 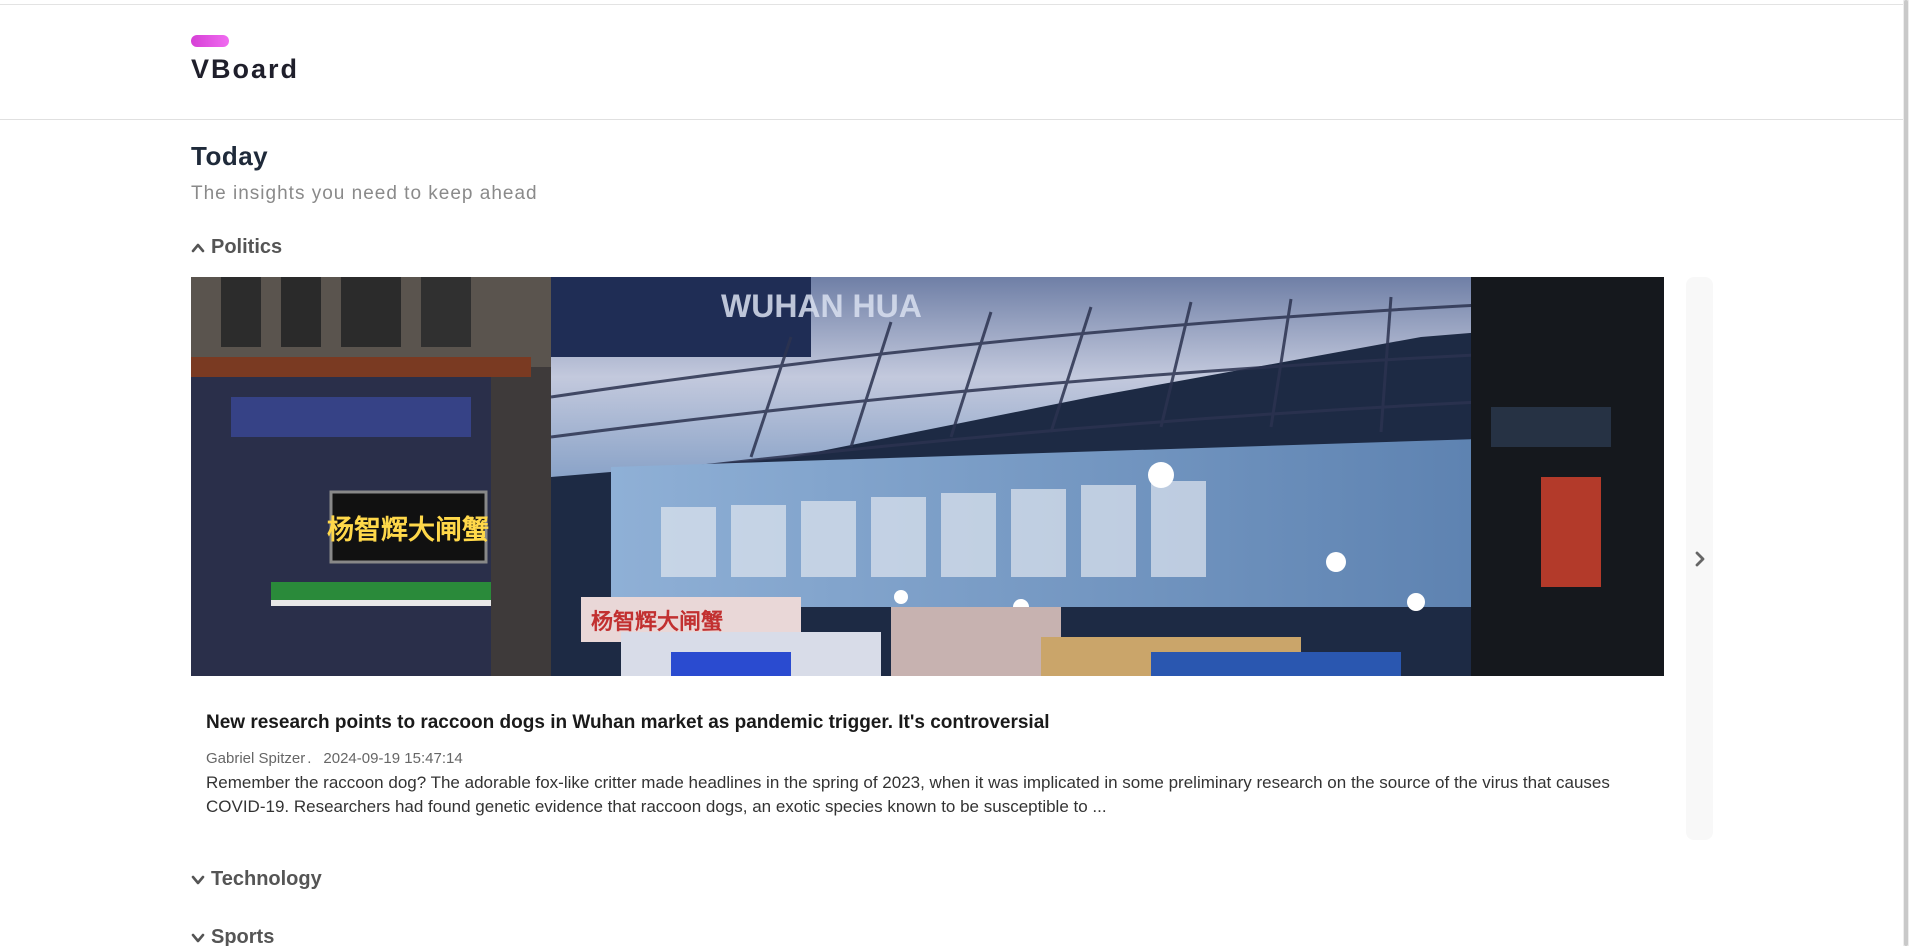 I want to click on chevron-up-icon, so click(x=198, y=248).